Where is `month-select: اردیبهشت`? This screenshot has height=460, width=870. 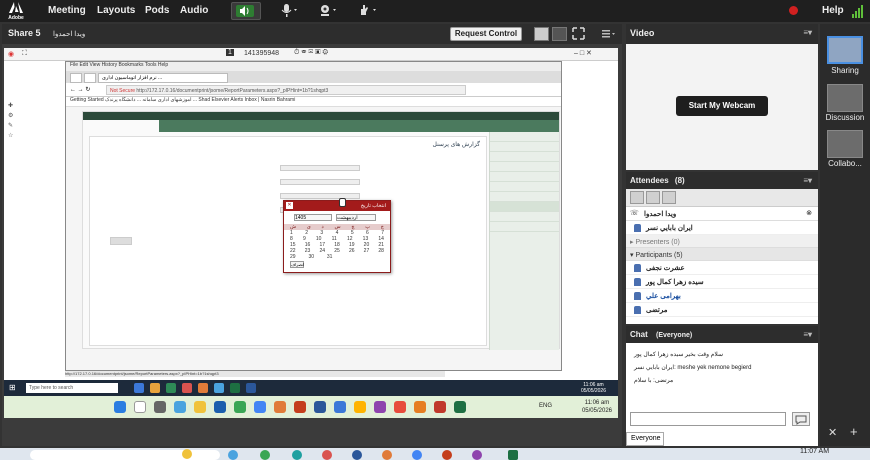
month-select: اردیبهشت is located at coordinates (356, 217).